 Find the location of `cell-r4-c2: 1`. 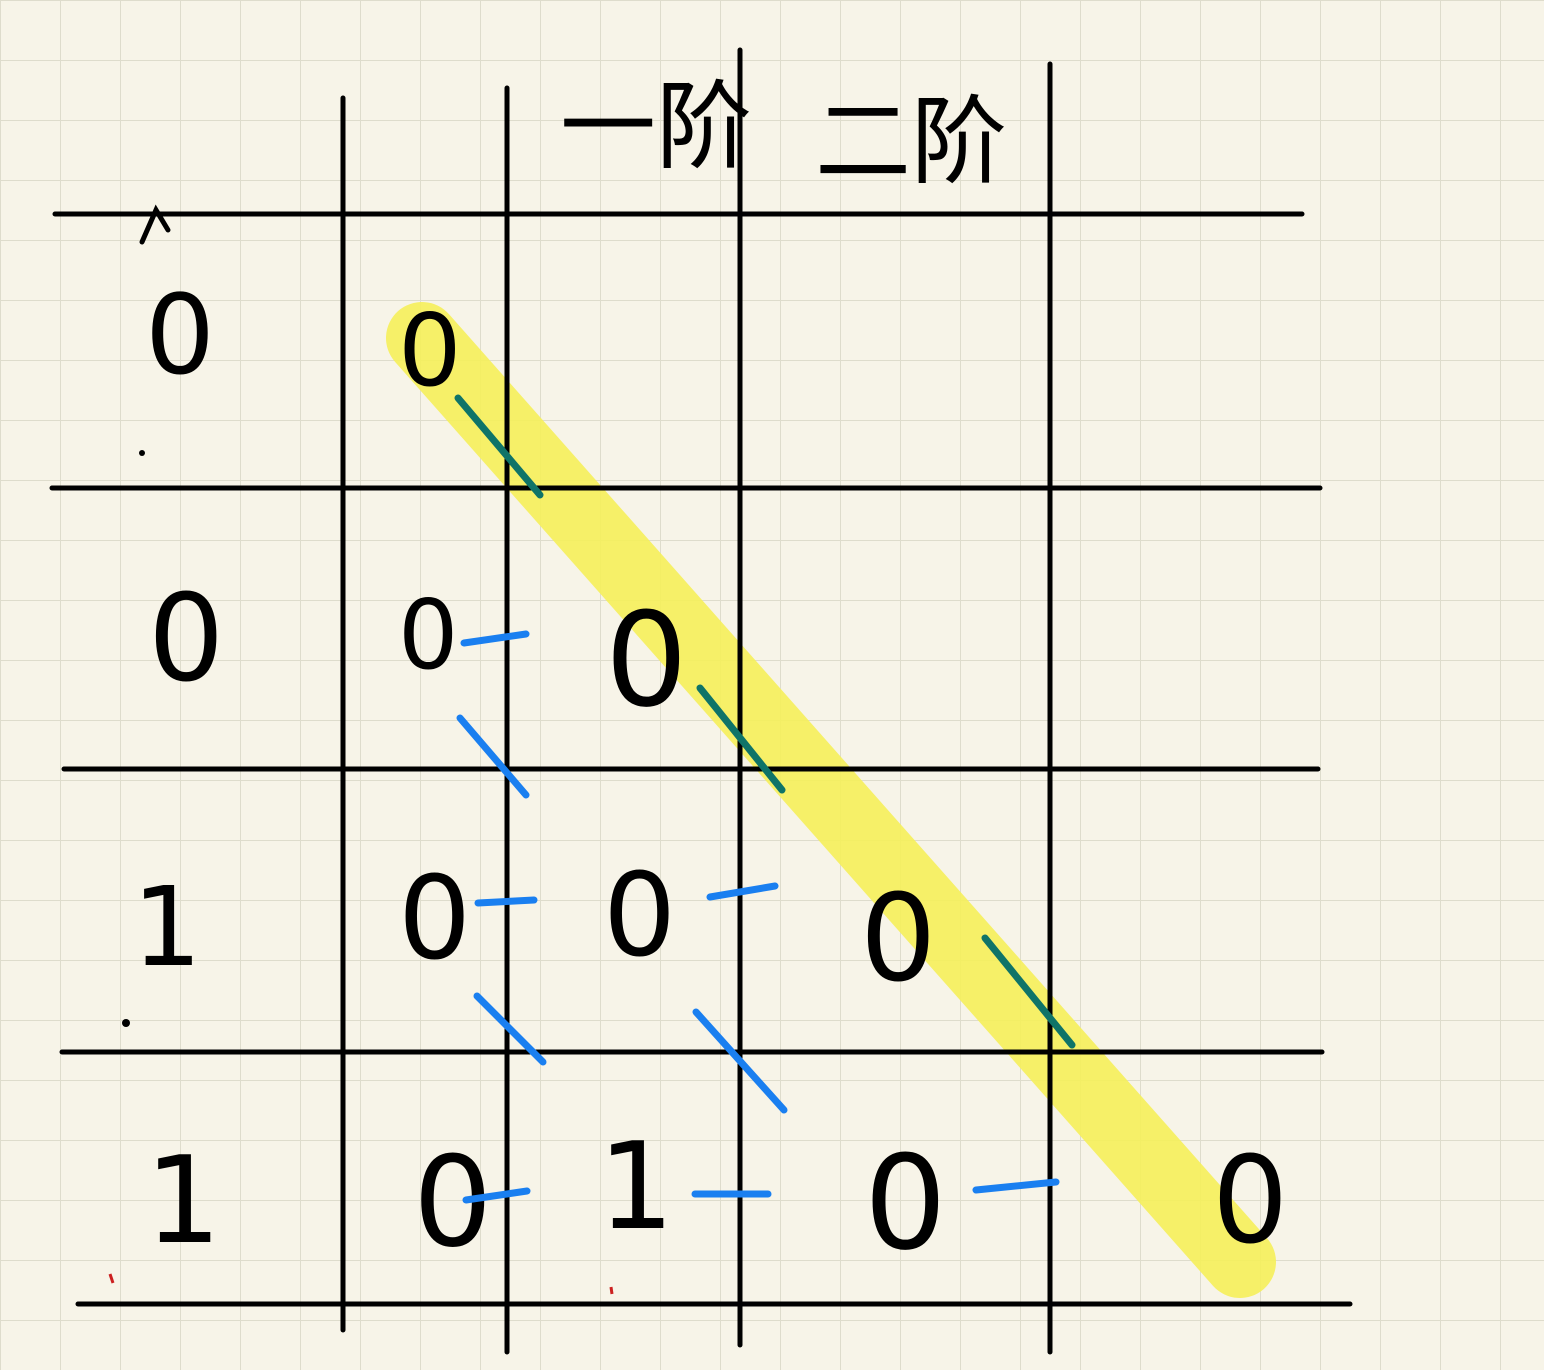

cell-r4-c2: 1 is located at coordinates (636, 1187).